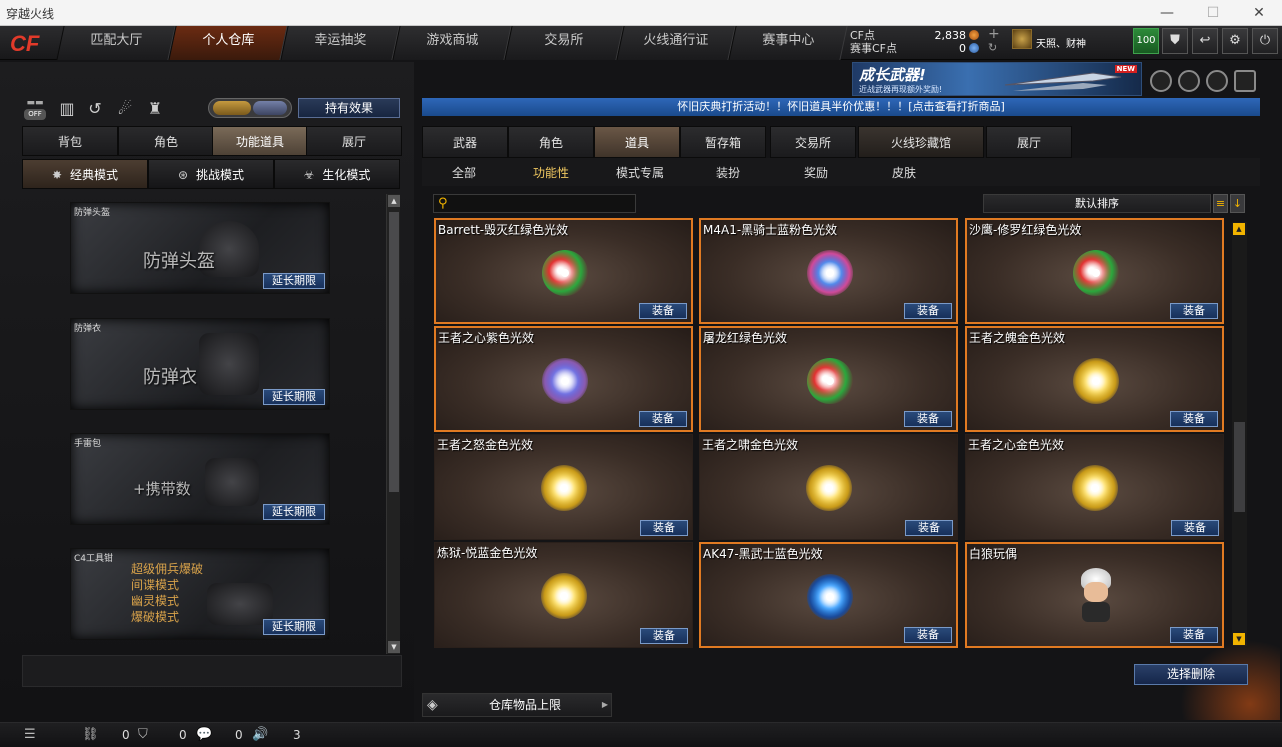  I want to click on rank-shield-icon: ⛊, so click(1175, 41).